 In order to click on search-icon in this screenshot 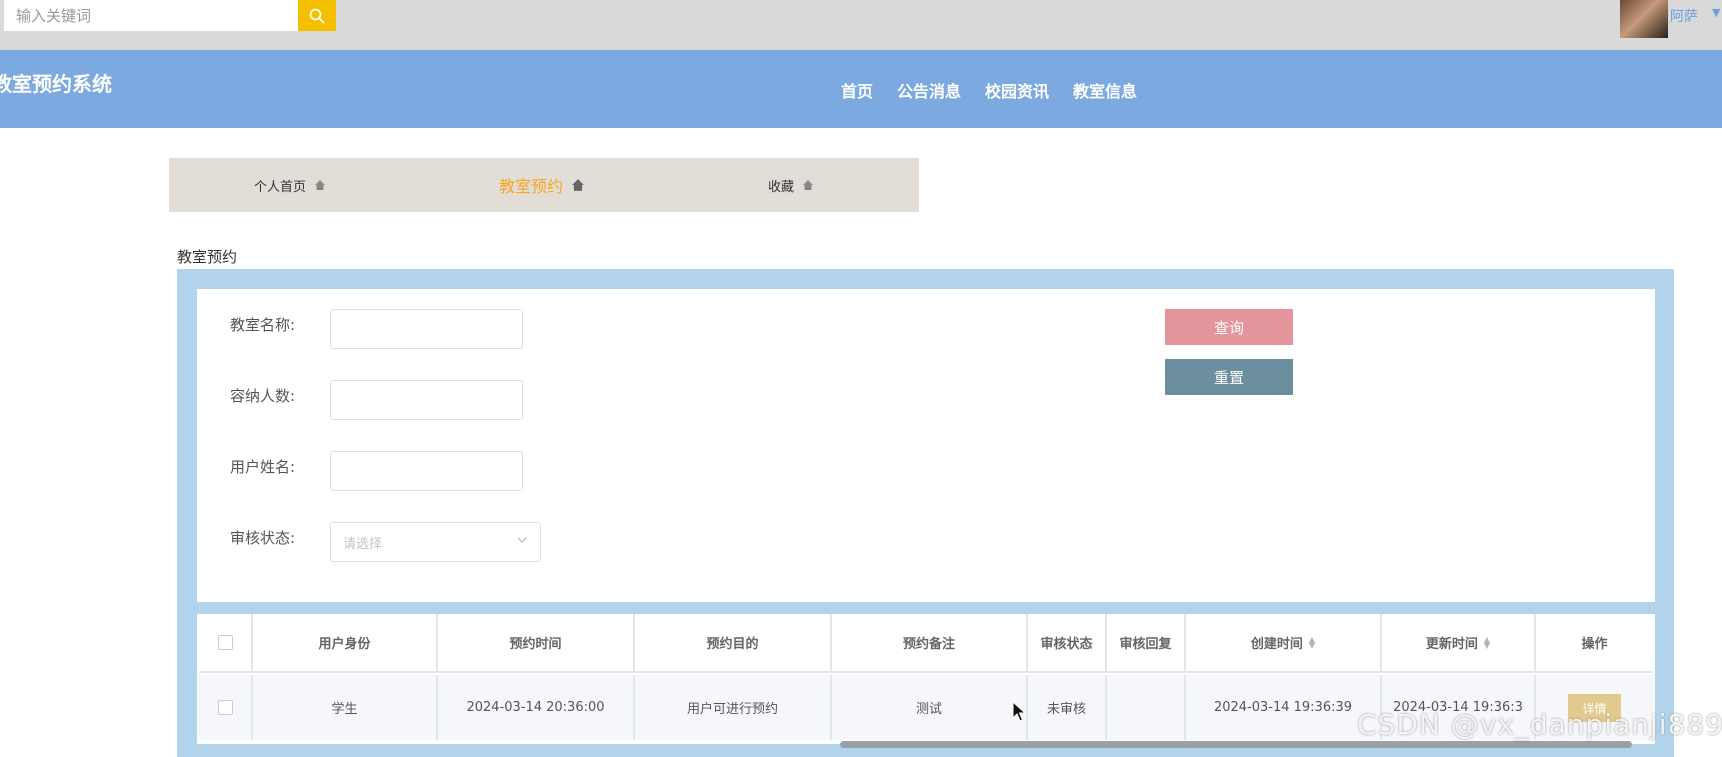, I will do `click(317, 15)`.